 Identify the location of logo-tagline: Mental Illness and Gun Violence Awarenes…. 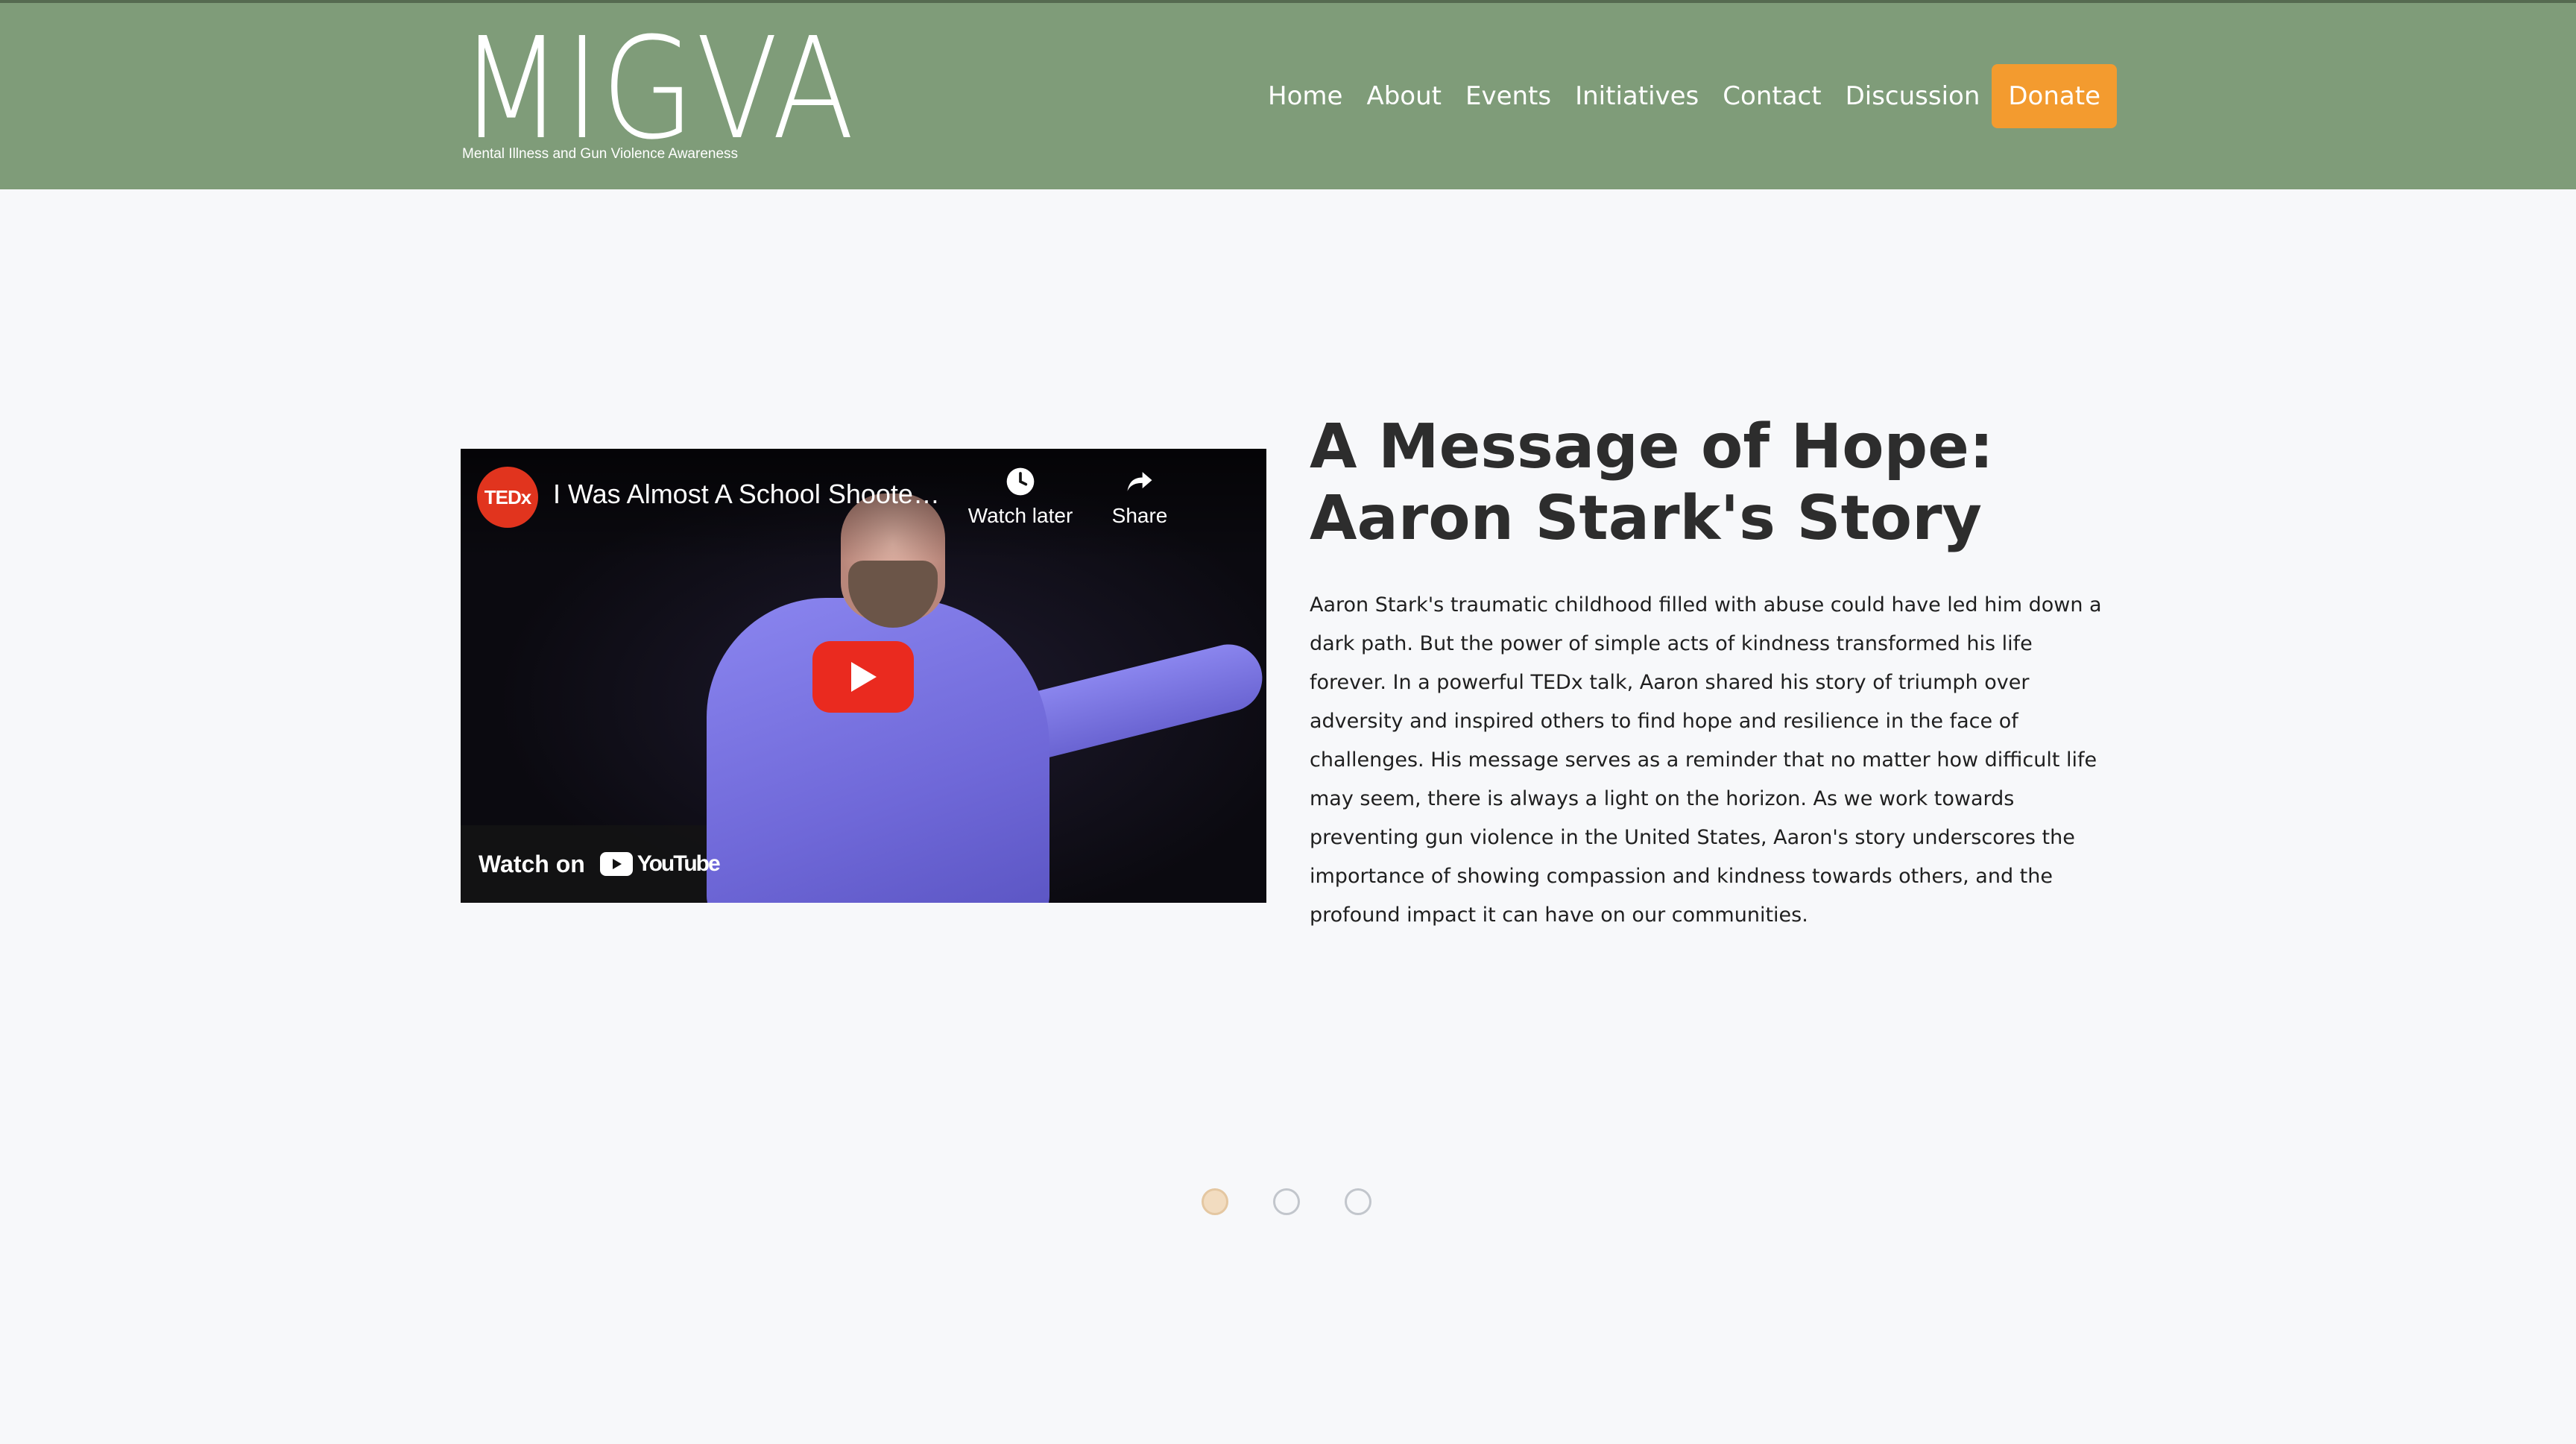
(601, 154).